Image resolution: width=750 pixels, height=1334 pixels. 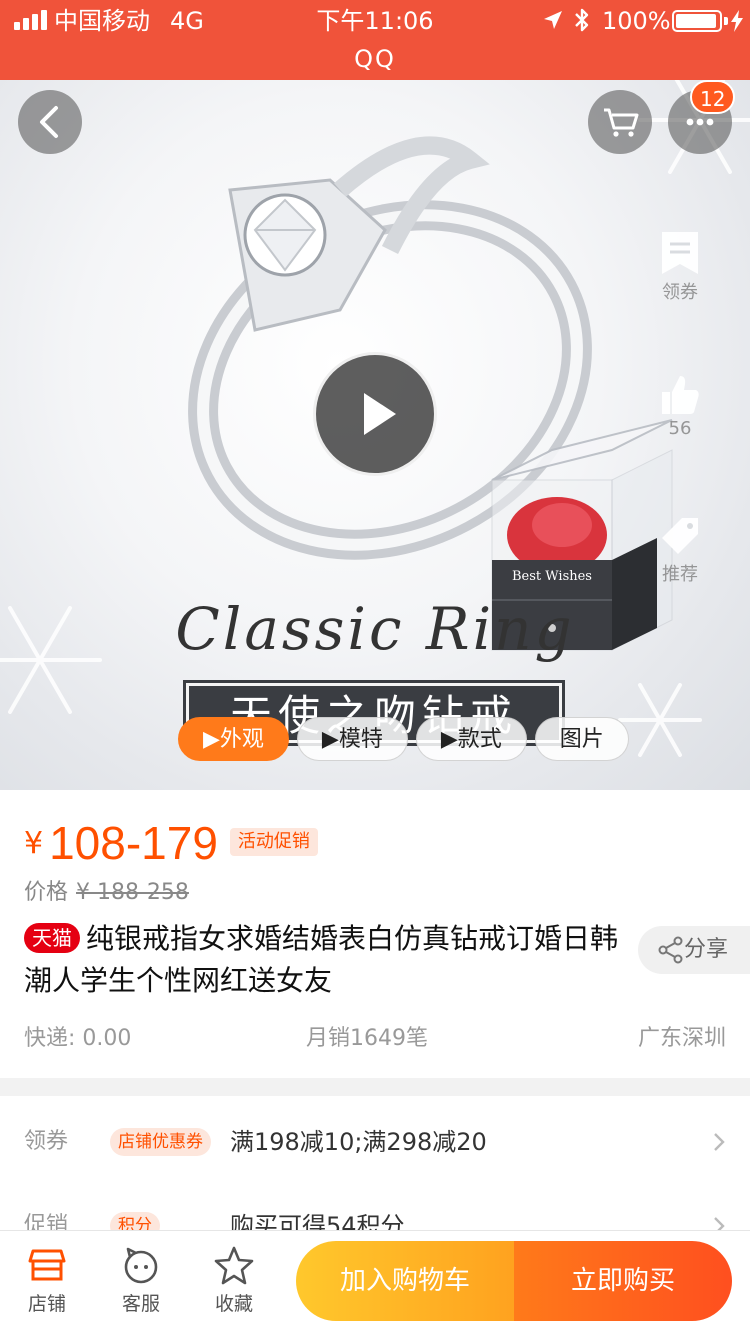 What do you see at coordinates (405, 1281) in the screenshot?
I see `add-to-cart-button: 加入购物车` at bounding box center [405, 1281].